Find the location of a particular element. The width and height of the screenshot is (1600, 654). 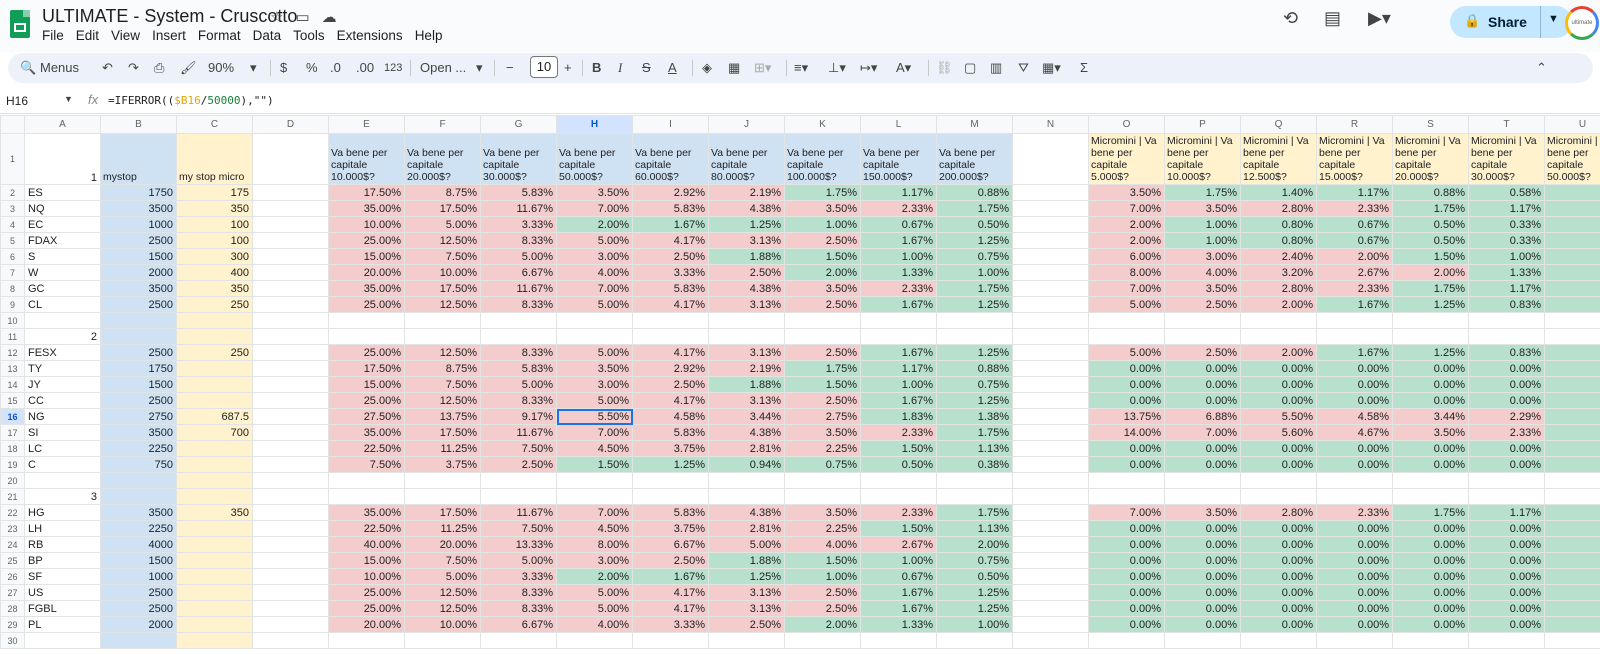

micro-ratio-cell: 3.44% is located at coordinates (1430, 416).